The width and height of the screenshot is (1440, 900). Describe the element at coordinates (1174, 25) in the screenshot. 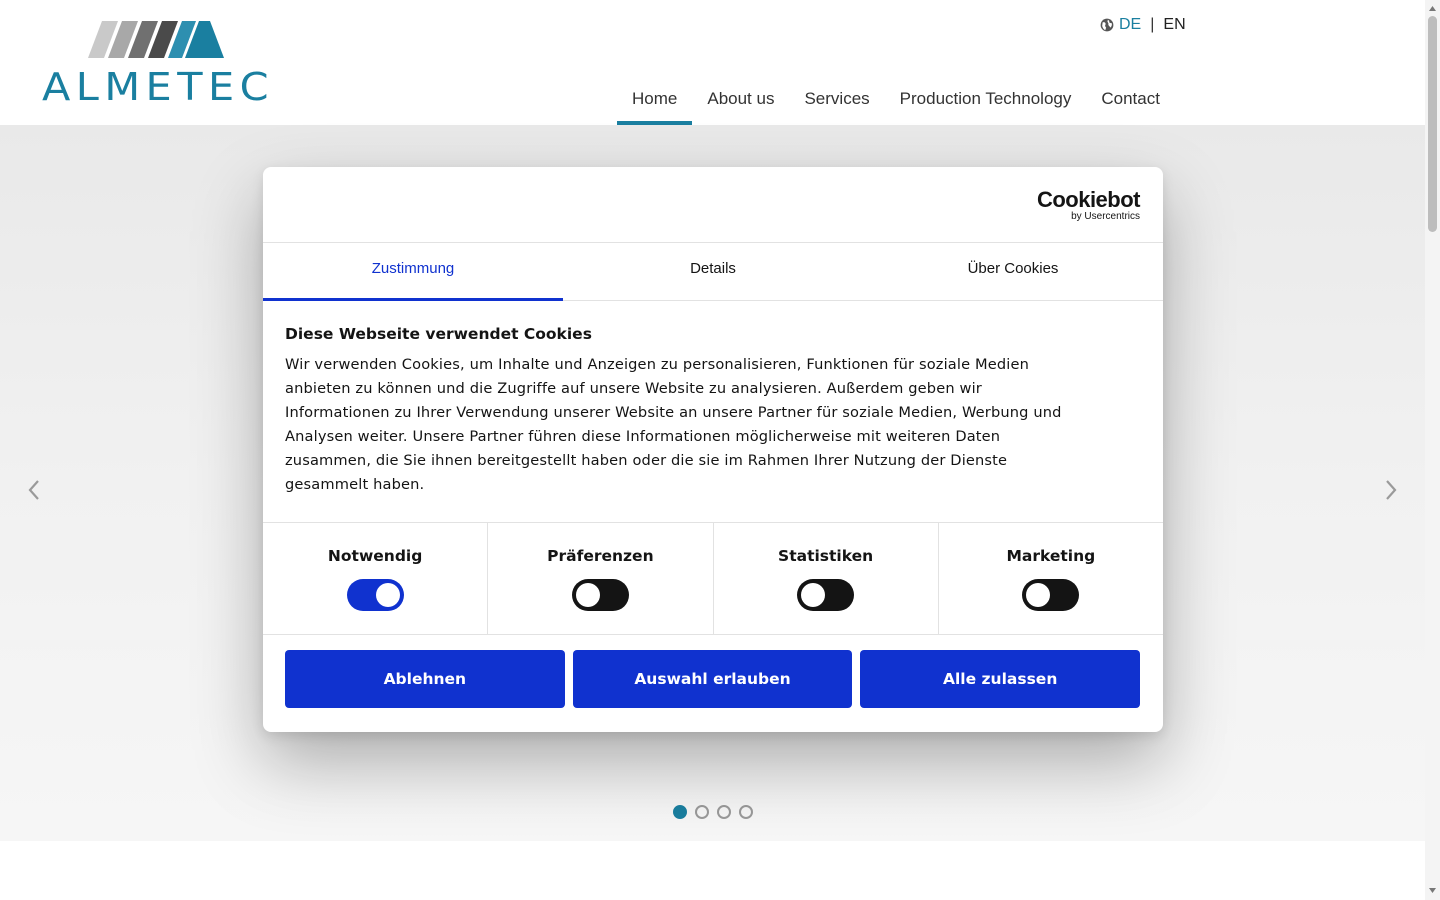

I see `language-en-link: EN` at that location.